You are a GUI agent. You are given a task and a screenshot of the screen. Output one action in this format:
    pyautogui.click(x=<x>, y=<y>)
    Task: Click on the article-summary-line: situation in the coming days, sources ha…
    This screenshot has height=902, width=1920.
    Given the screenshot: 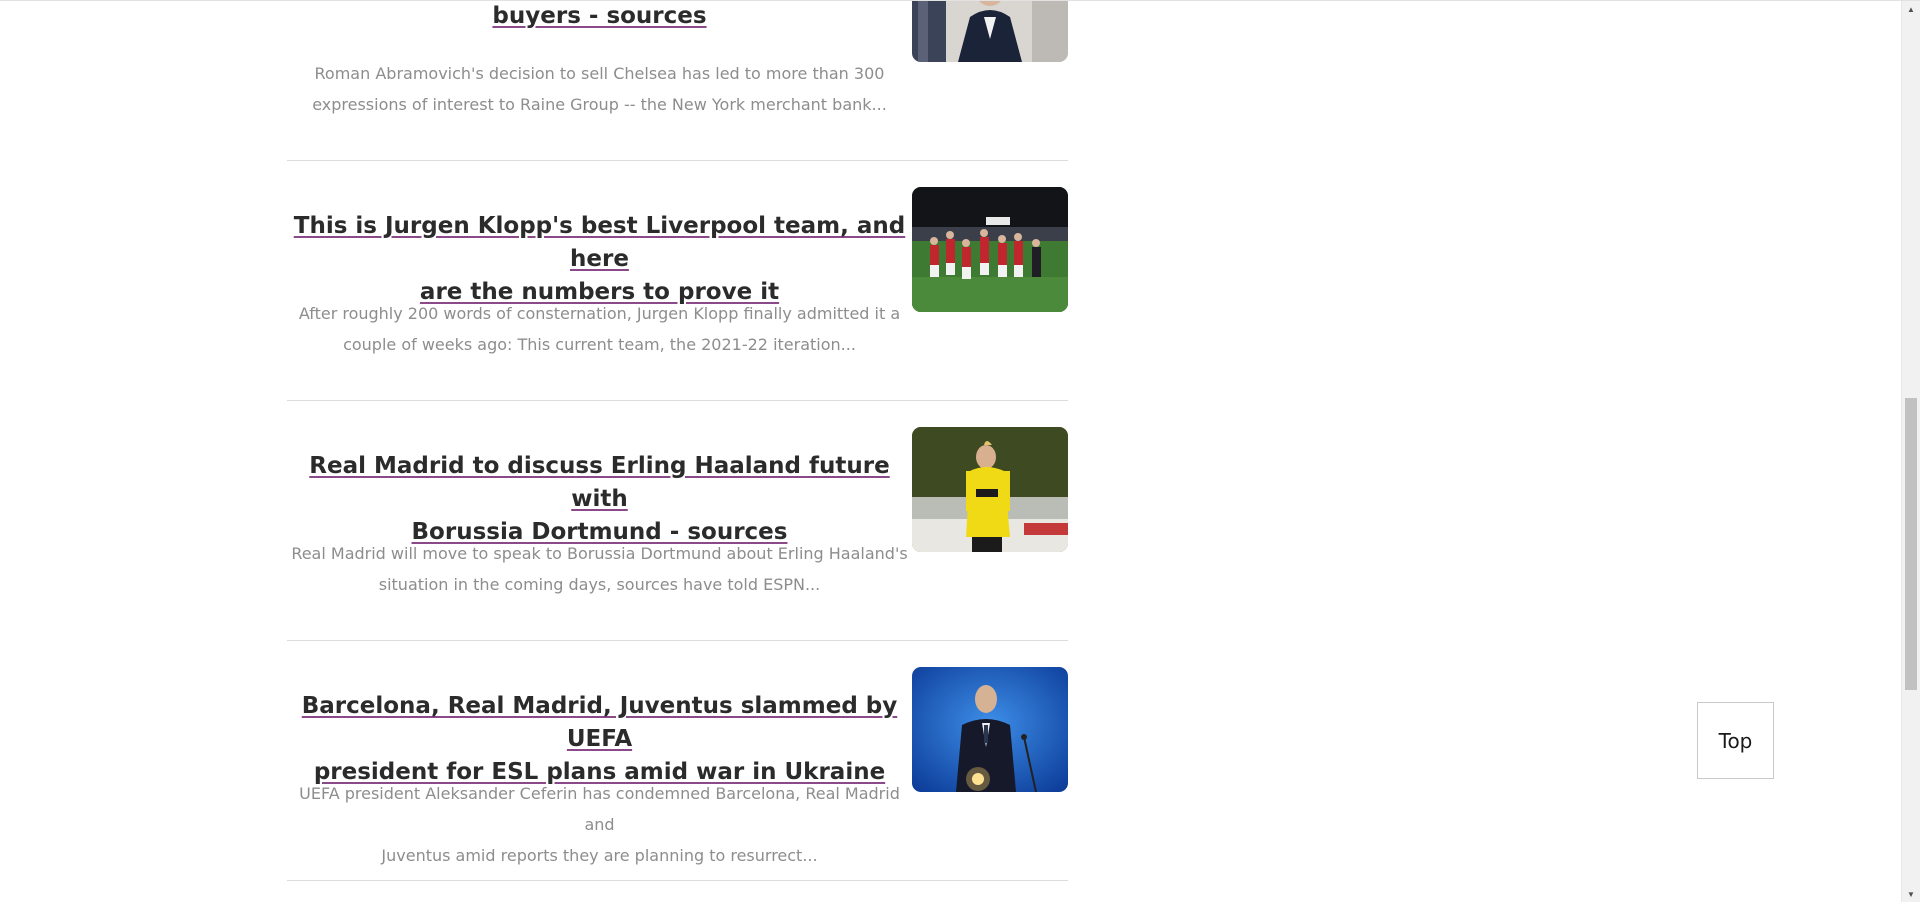 What is the action you would take?
    pyautogui.click(x=599, y=584)
    